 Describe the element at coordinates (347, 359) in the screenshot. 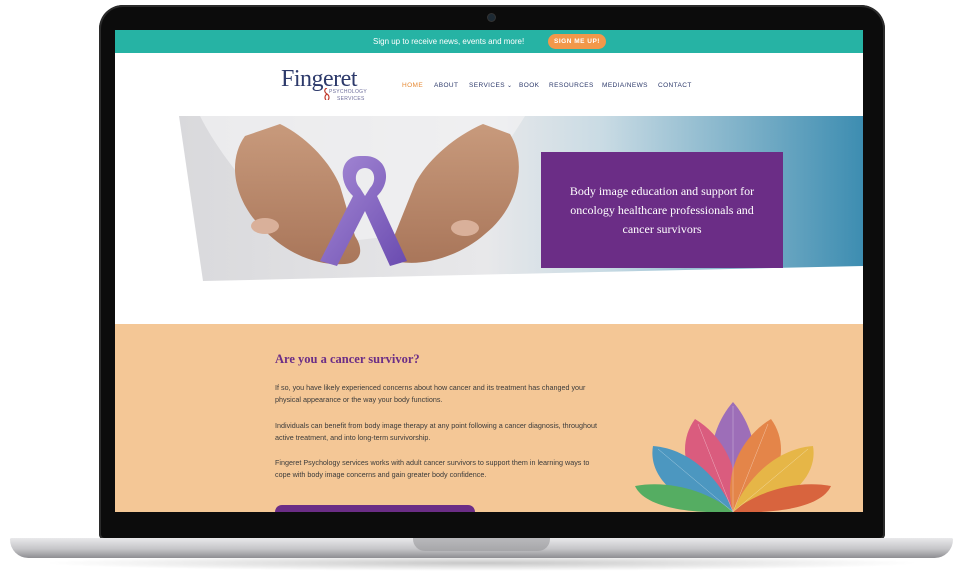

I see `section-title: Are you a cancer survivor?` at that location.